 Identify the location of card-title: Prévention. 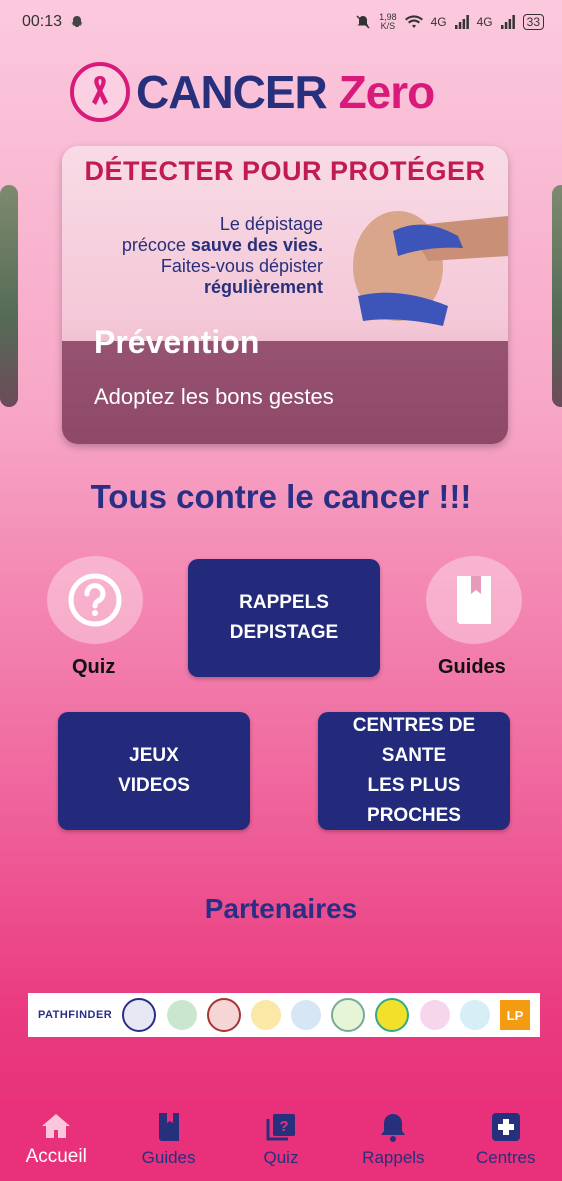
(177, 342).